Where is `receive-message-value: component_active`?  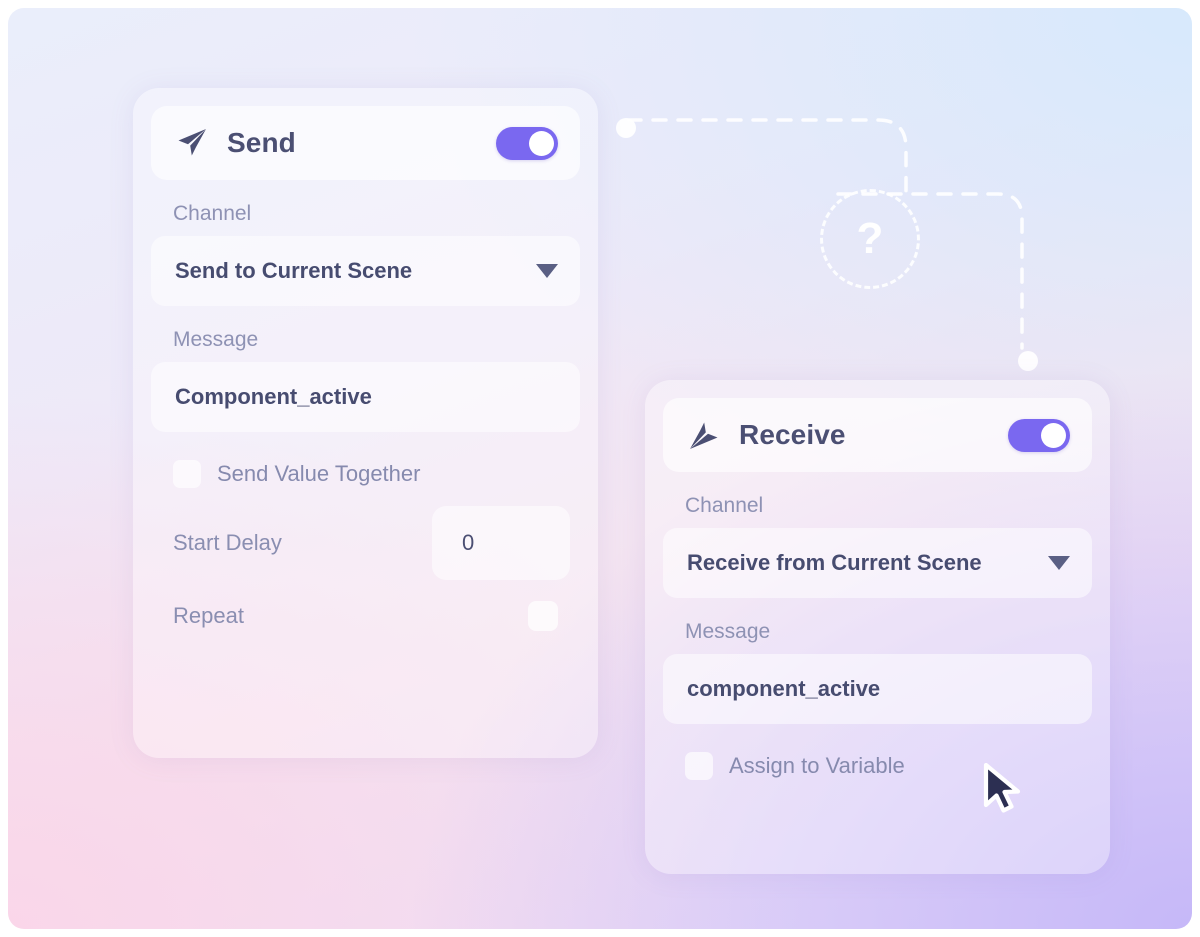
receive-message-value: component_active is located at coordinates (784, 688).